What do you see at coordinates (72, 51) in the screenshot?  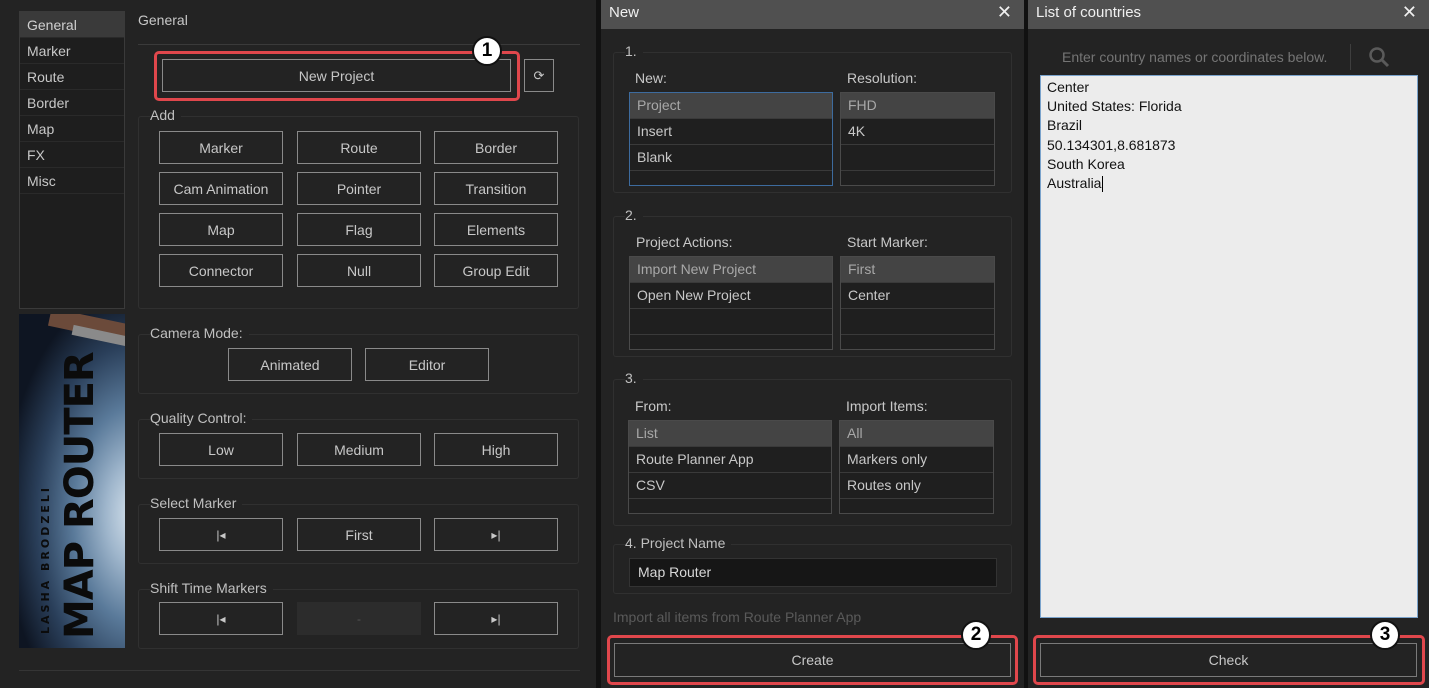 I see `sidebar-item-marker: Marker` at bounding box center [72, 51].